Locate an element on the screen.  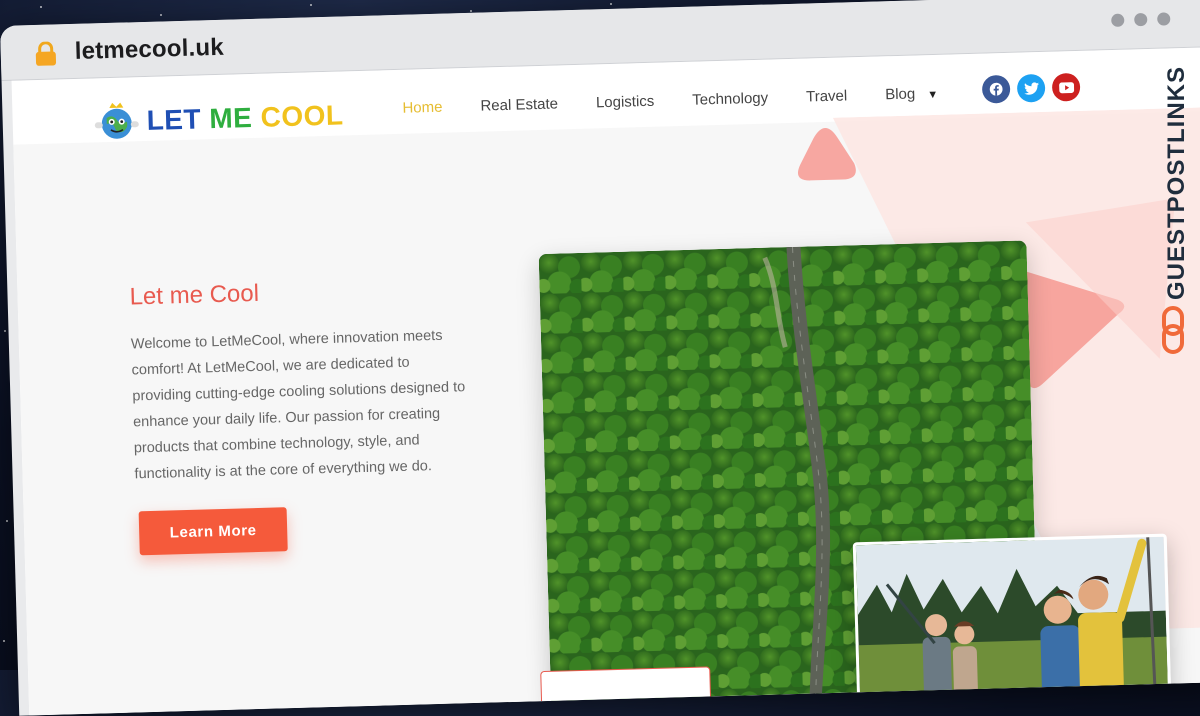
bottom-card is located at coordinates (626, 691).